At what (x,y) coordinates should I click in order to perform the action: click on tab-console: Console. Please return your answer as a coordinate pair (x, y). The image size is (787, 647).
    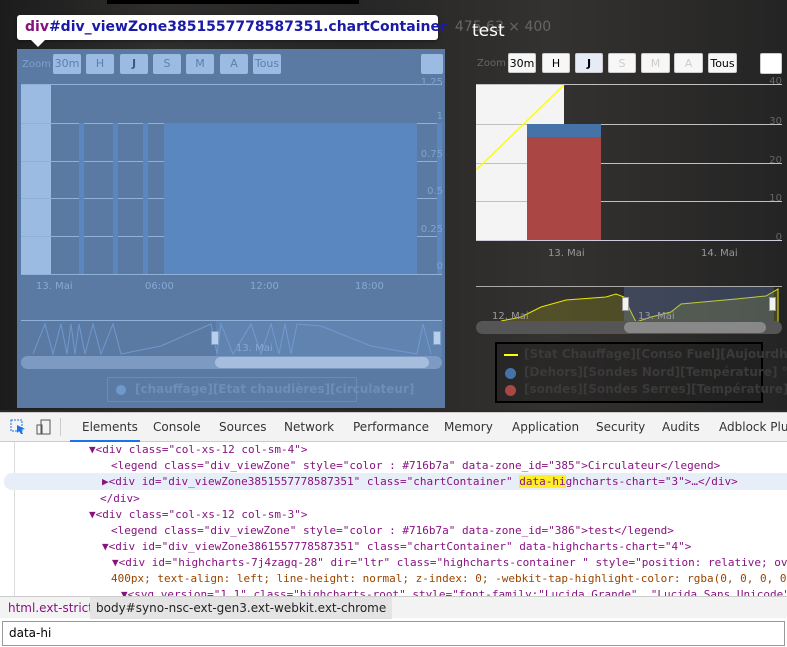
    Looking at the image, I should click on (177, 427).